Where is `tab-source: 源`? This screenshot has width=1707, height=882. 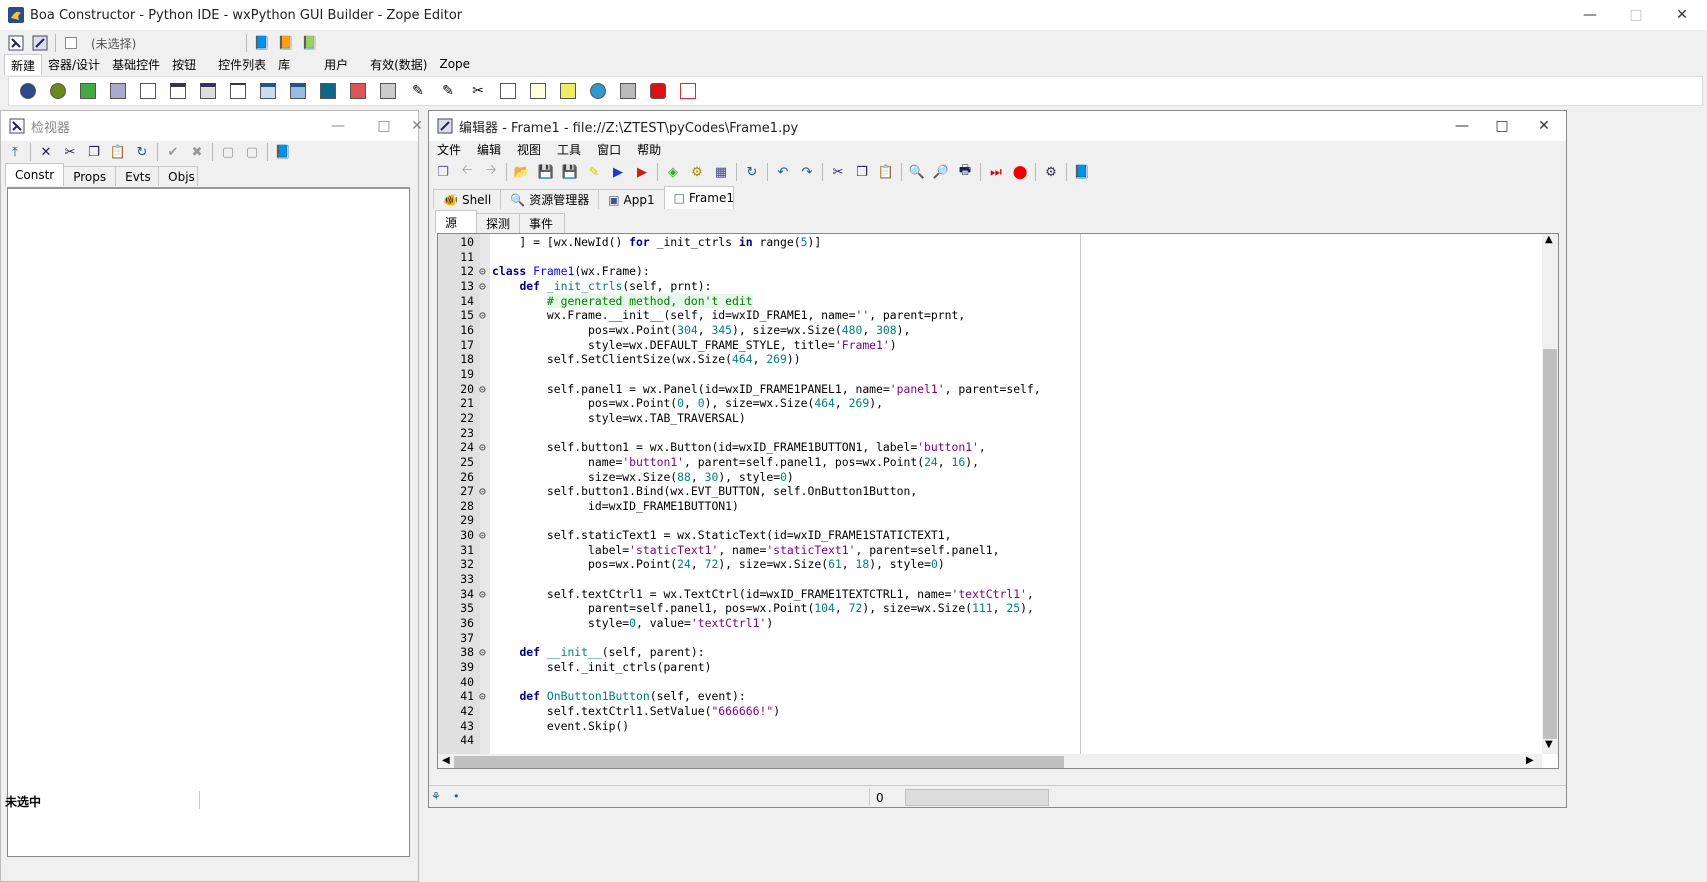 tab-source: 源 is located at coordinates (456, 221).